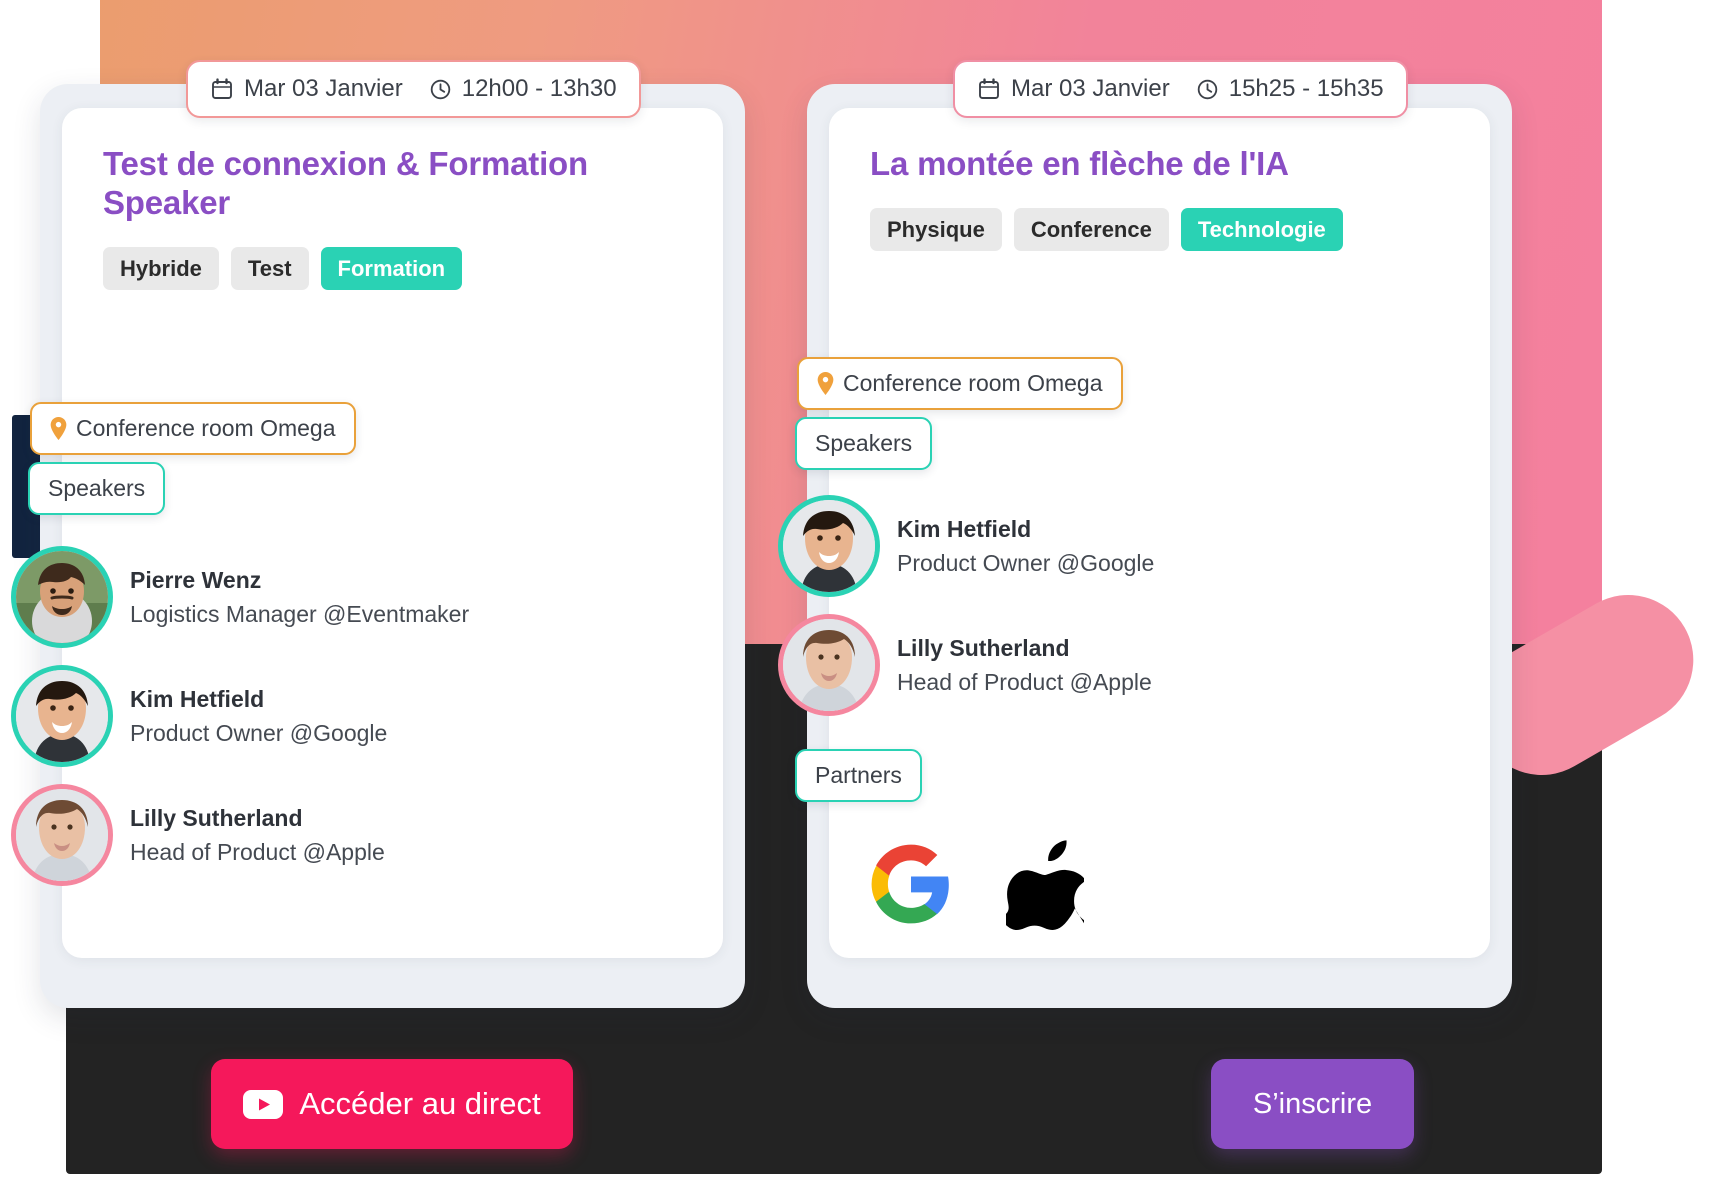 The image size is (1711, 1201). What do you see at coordinates (1090, 88) in the screenshot?
I see `session-date-right: Mar 03 Janvier` at bounding box center [1090, 88].